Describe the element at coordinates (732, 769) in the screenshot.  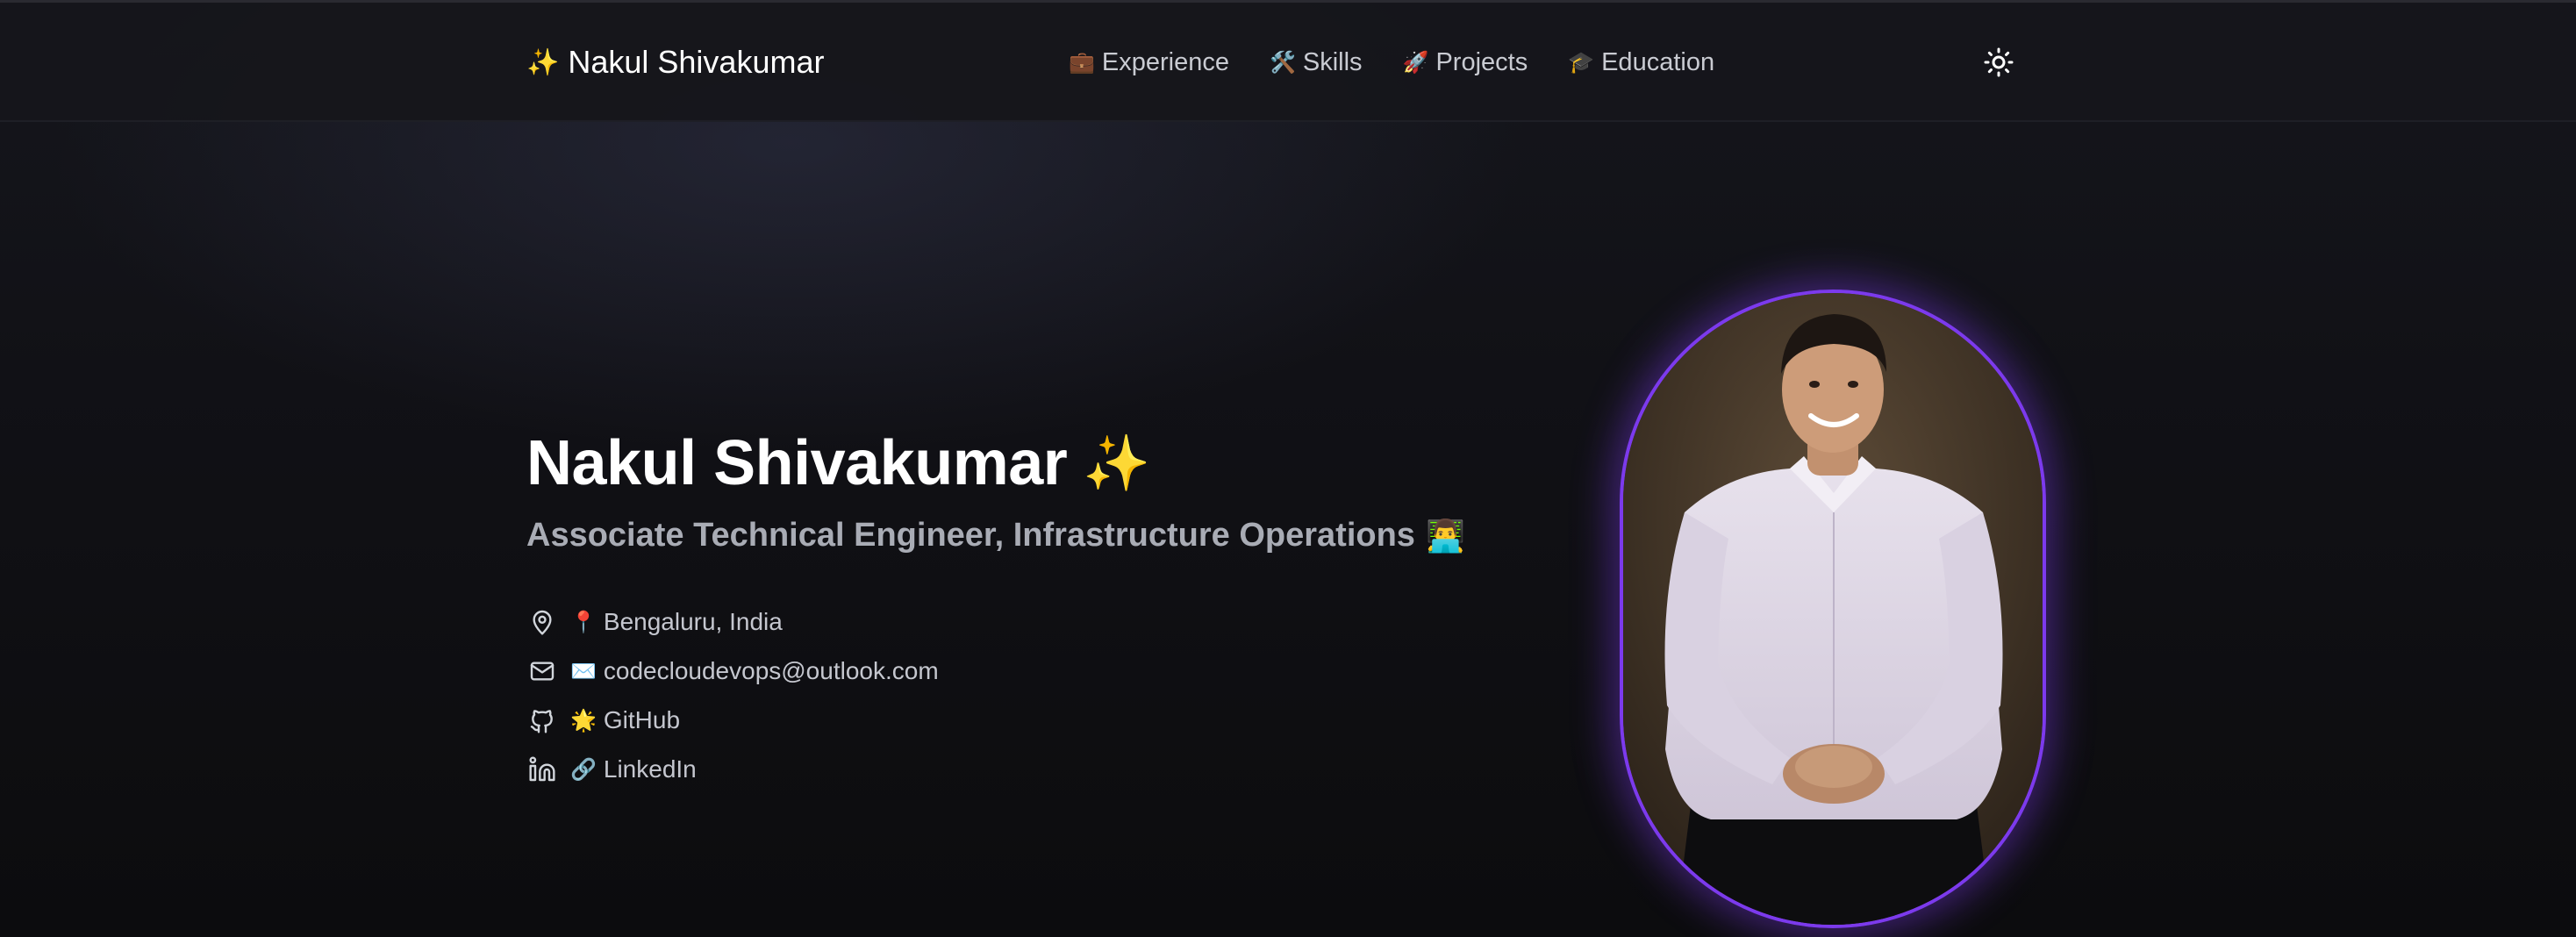
I see `contact-linkedin: 🔗 LinkedIn` at that location.